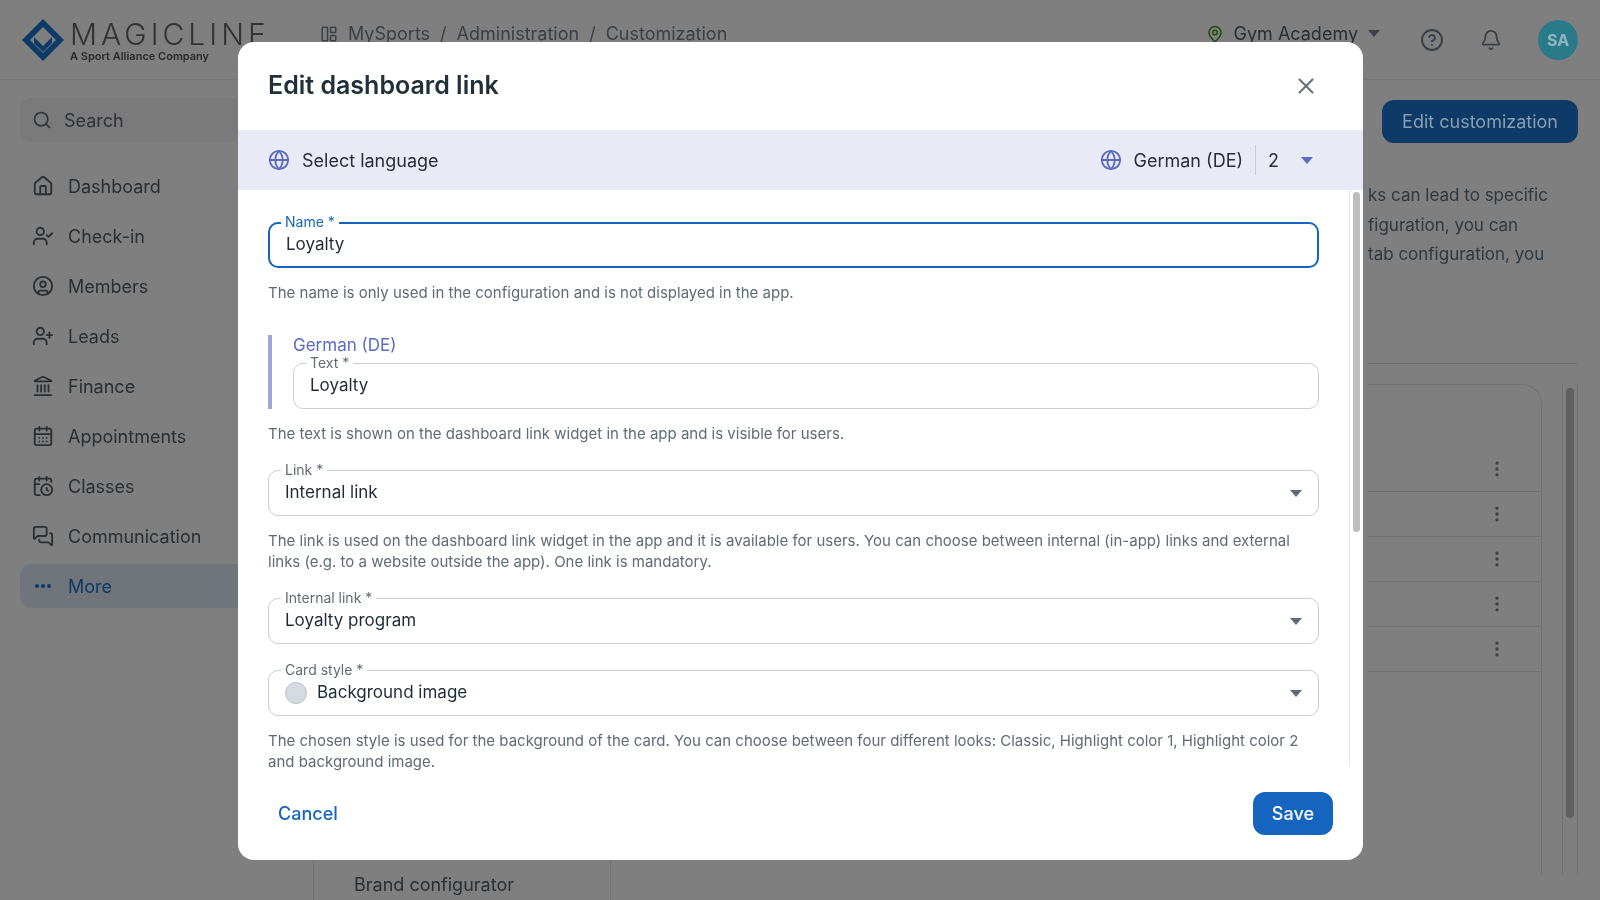 Image resolution: width=1600 pixels, height=900 pixels. Describe the element at coordinates (370, 160) in the screenshot. I see `language-label: Select language` at that location.